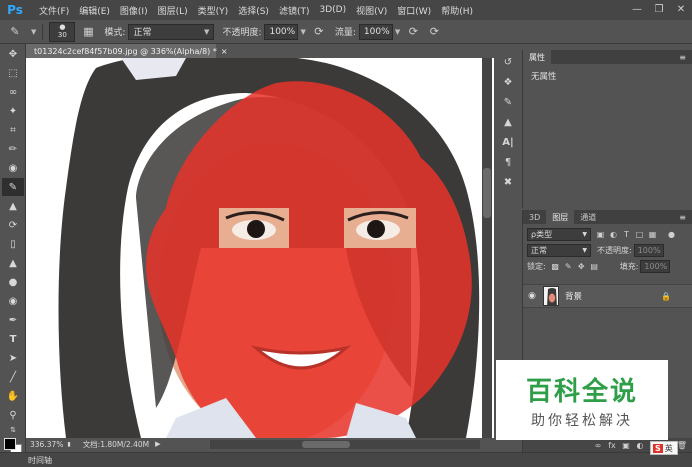 This screenshot has height=467, width=692. What do you see at coordinates (594, 266) in the screenshot?
I see `lock-all-icon: ▤` at bounding box center [594, 266].